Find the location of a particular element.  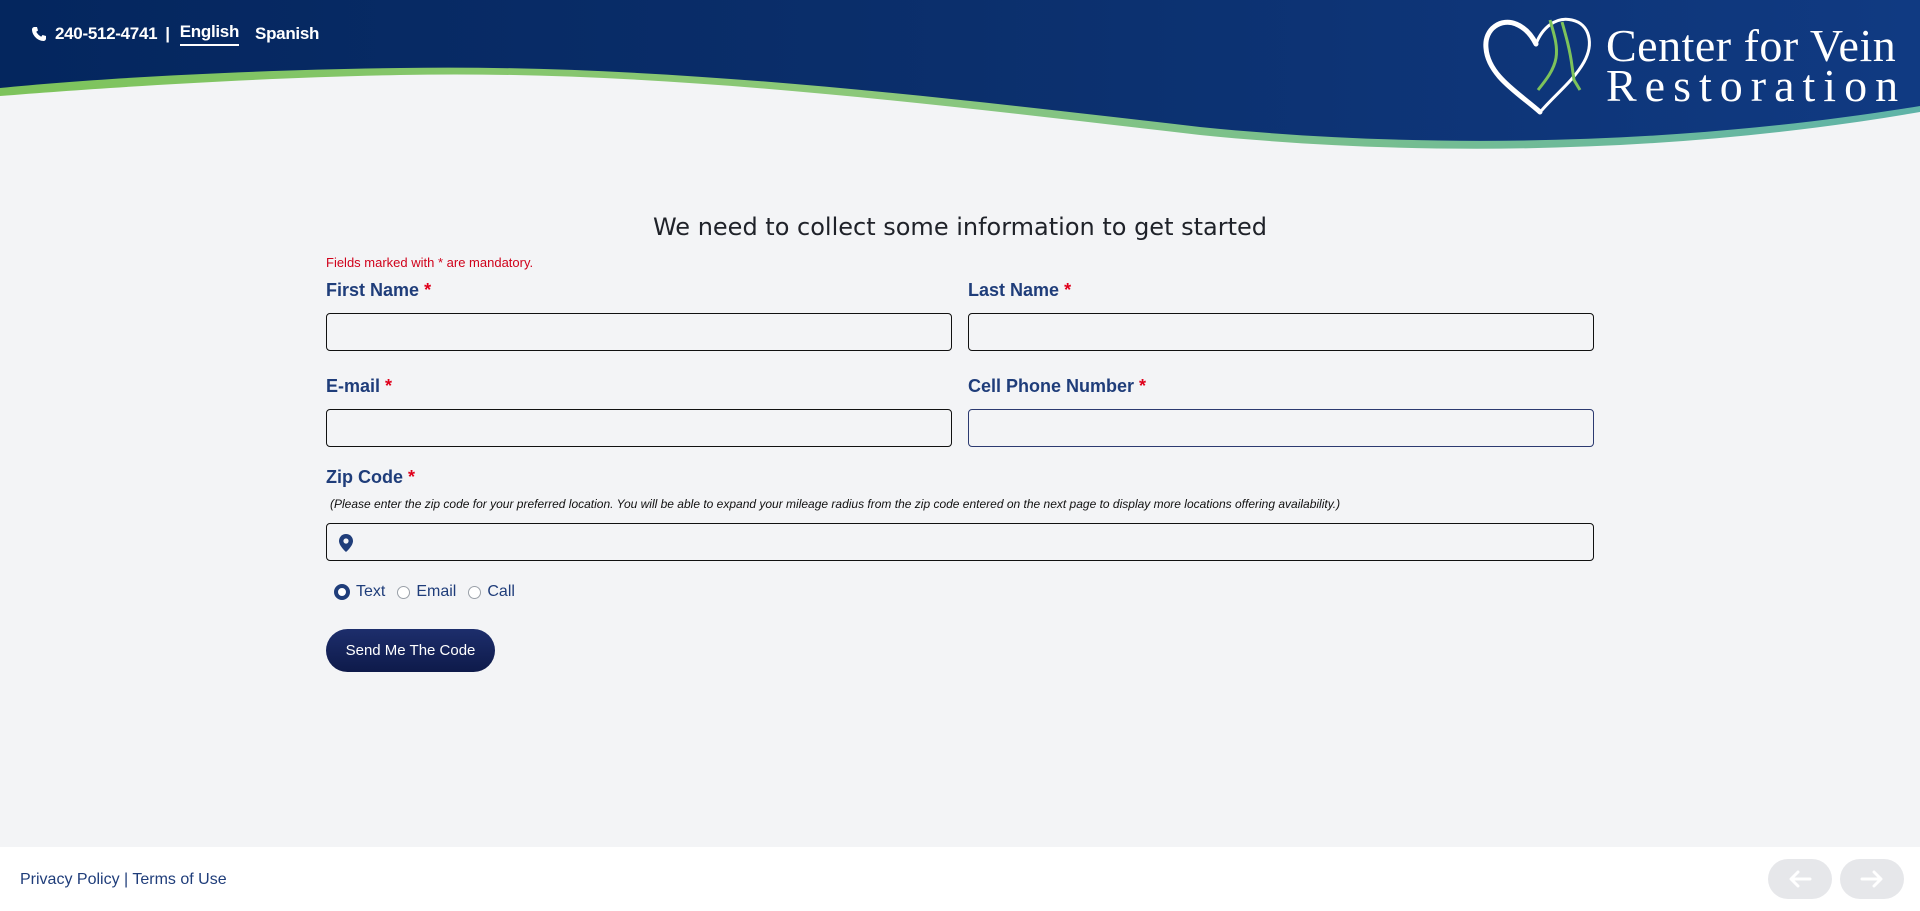

language-english-link: English is located at coordinates (209, 34).